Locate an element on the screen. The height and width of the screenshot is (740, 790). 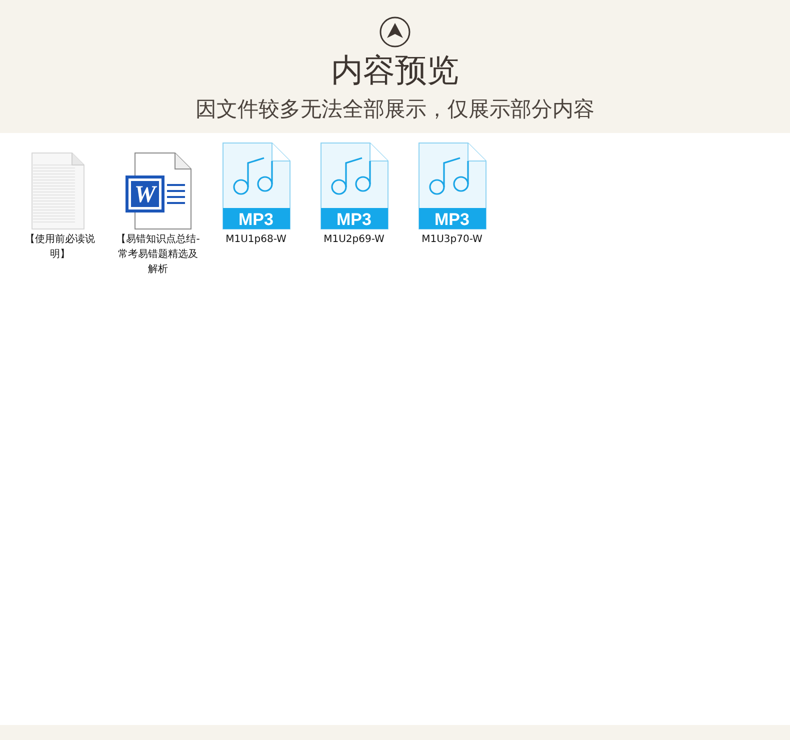
preview-title: 内容预览 is located at coordinates (395, 70).